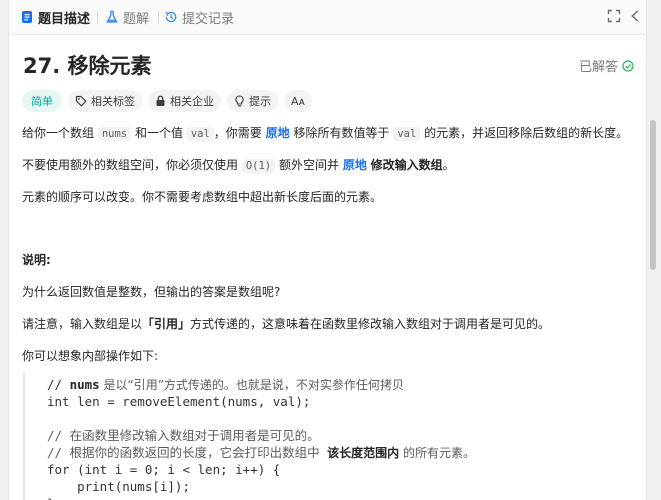  Describe the element at coordinates (166, 324) in the screenshot. I see `emphasis-reference: 「引用」` at that location.